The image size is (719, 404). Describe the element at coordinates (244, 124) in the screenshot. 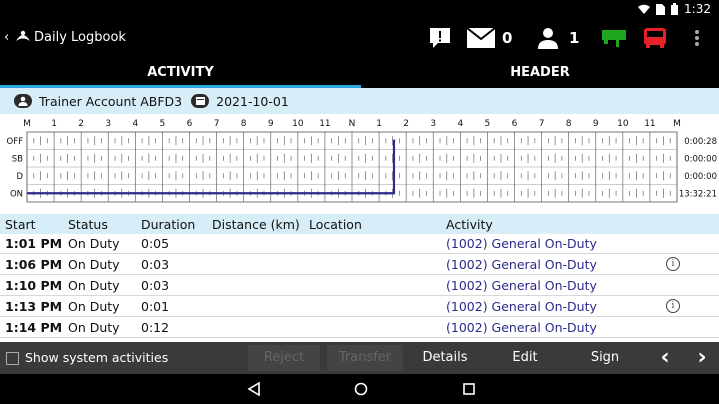

I see `hour-label: 8` at that location.